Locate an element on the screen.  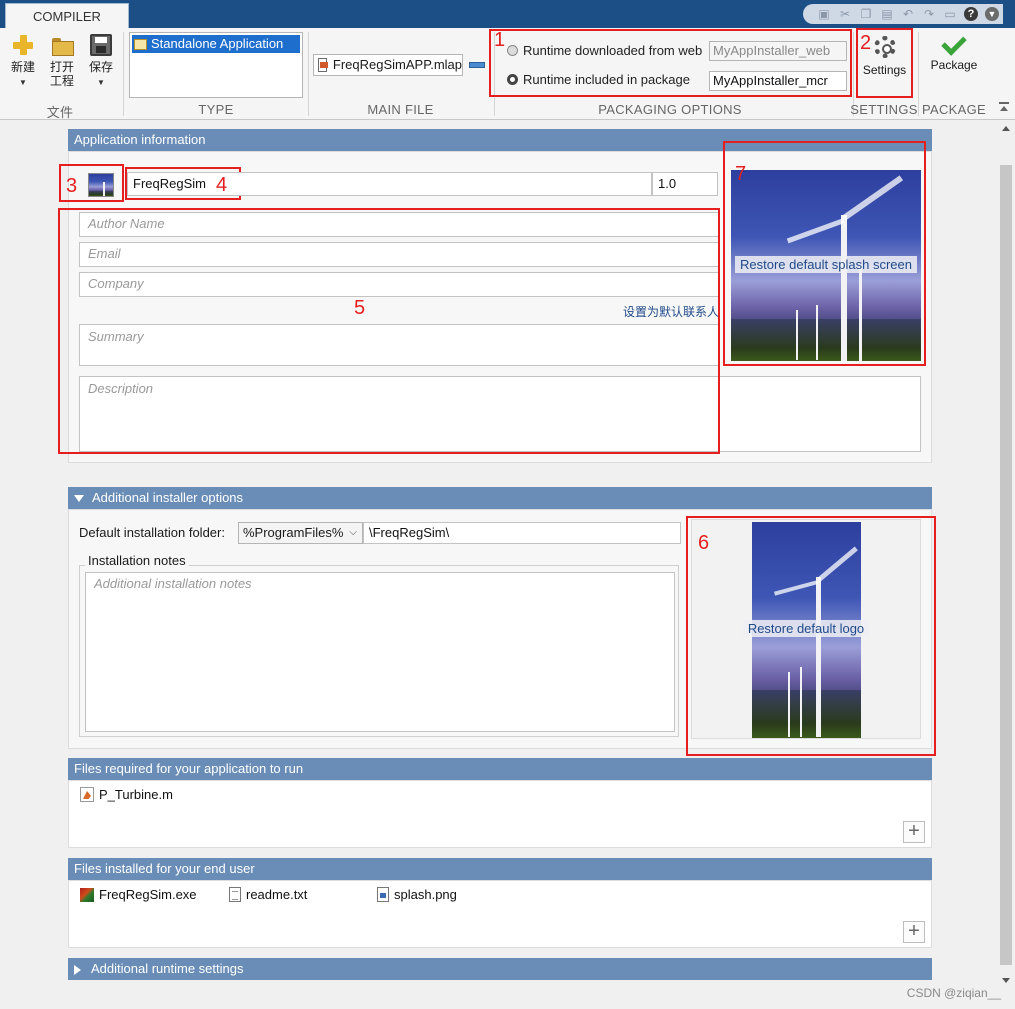
annotation-2: 2 is located at coordinates (866, 43).